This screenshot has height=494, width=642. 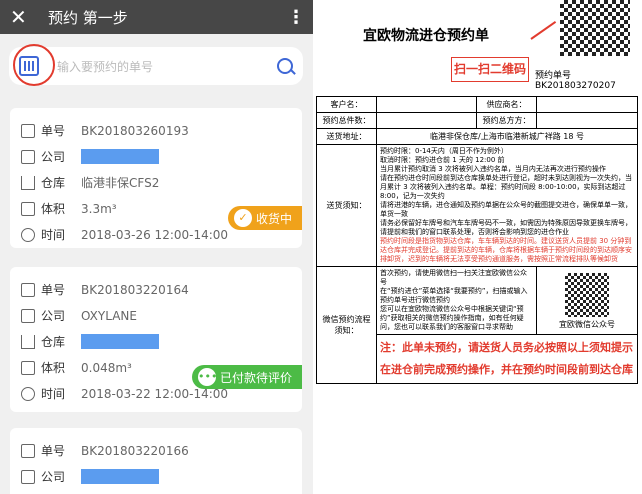 I want to click on supplier-label: 供应商名：, so click(x=506, y=104).